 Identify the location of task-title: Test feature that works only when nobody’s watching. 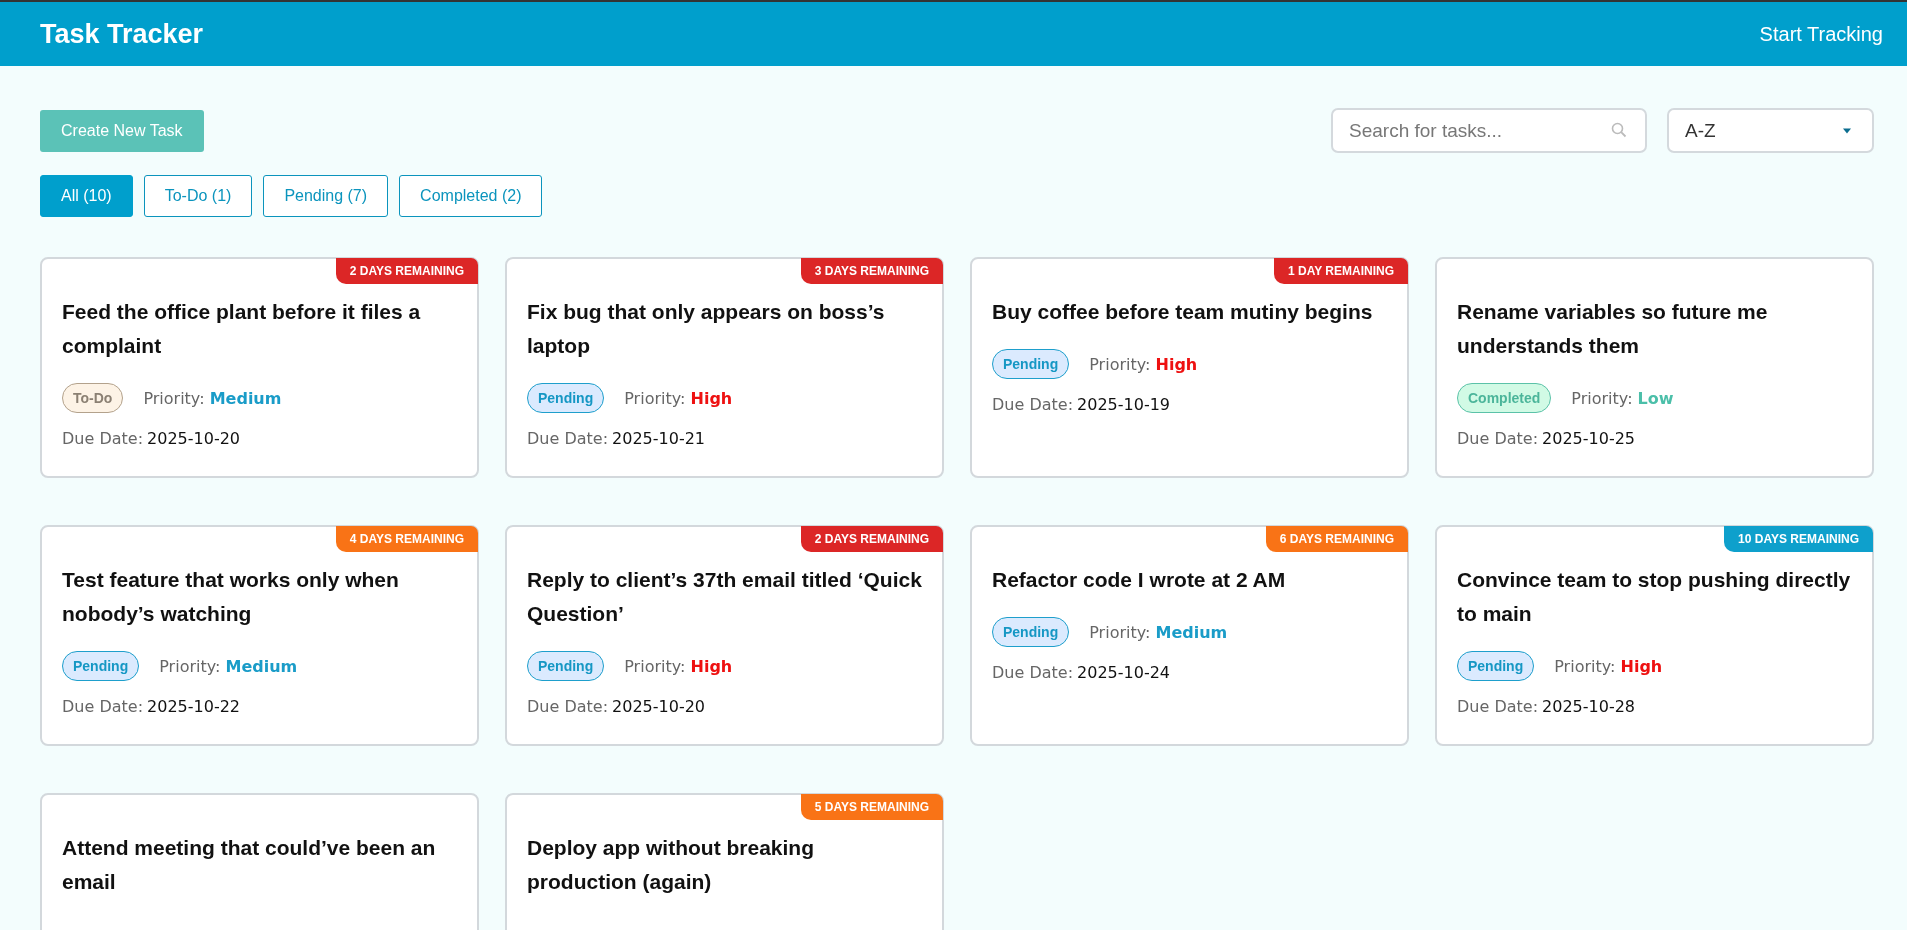
(231, 597).